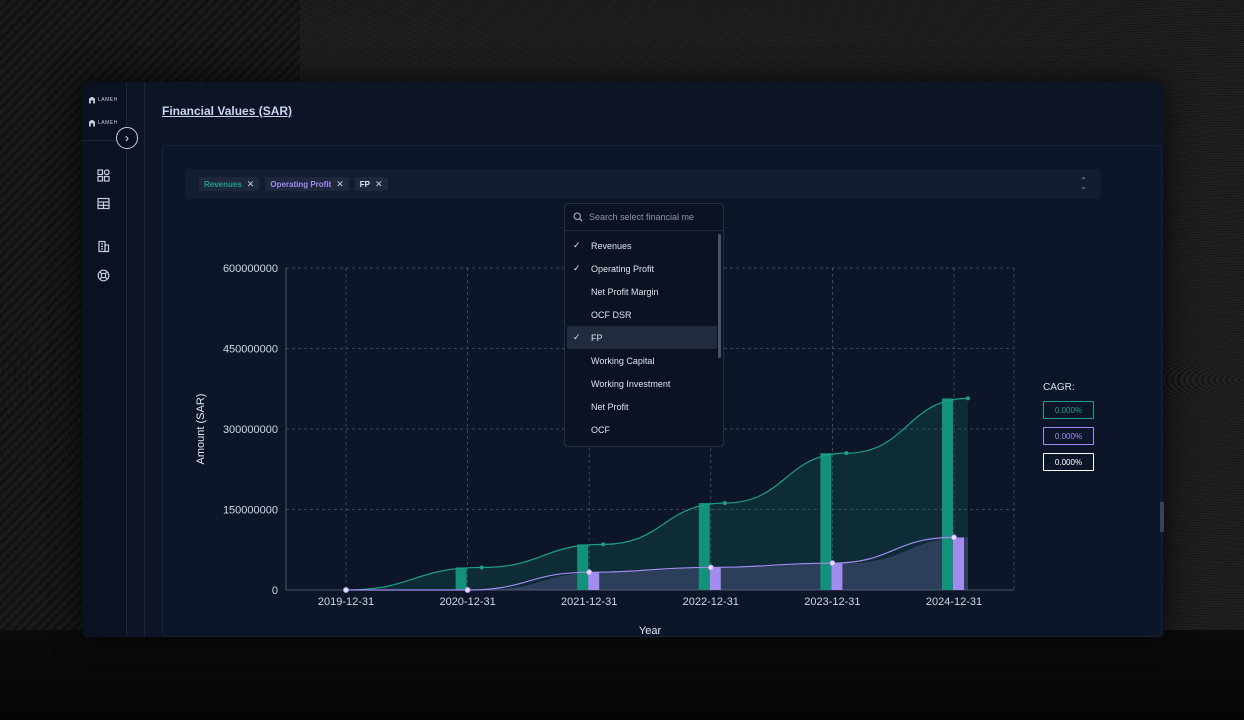 Image resolution: width=1244 pixels, height=720 pixels. What do you see at coordinates (832, 602) in the screenshot?
I see `x-tick-label: 2023-12-31` at bounding box center [832, 602].